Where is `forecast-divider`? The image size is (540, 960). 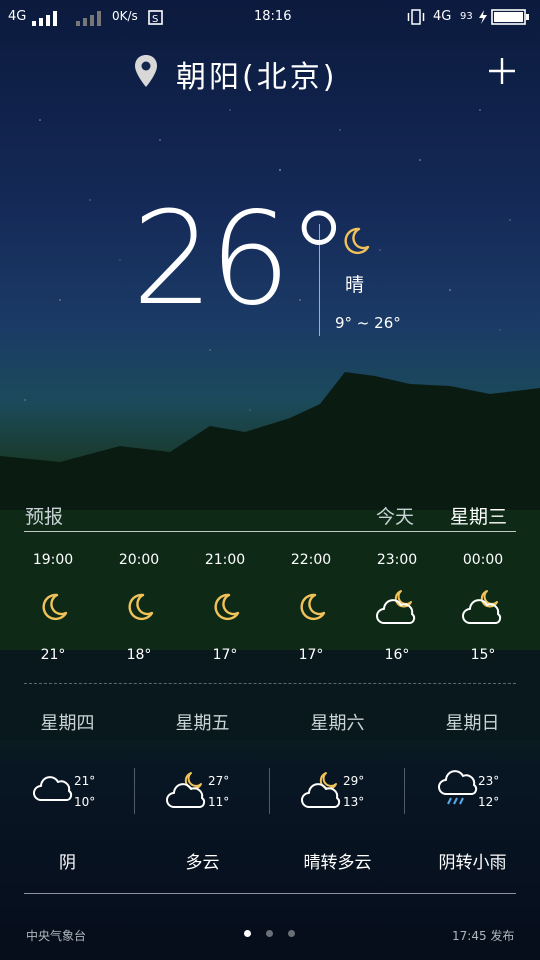 forecast-divider is located at coordinates (270, 531).